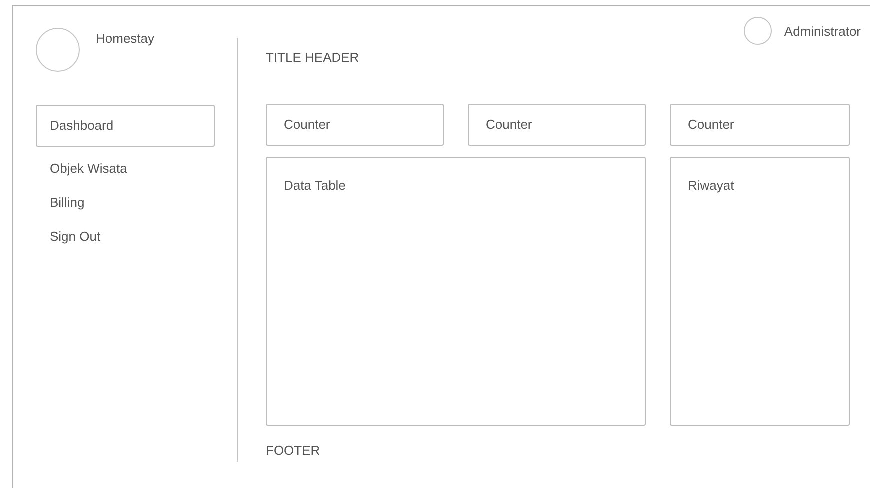 The width and height of the screenshot is (870, 488). I want to click on sidebar-item: Objek Wisata, so click(125, 168).